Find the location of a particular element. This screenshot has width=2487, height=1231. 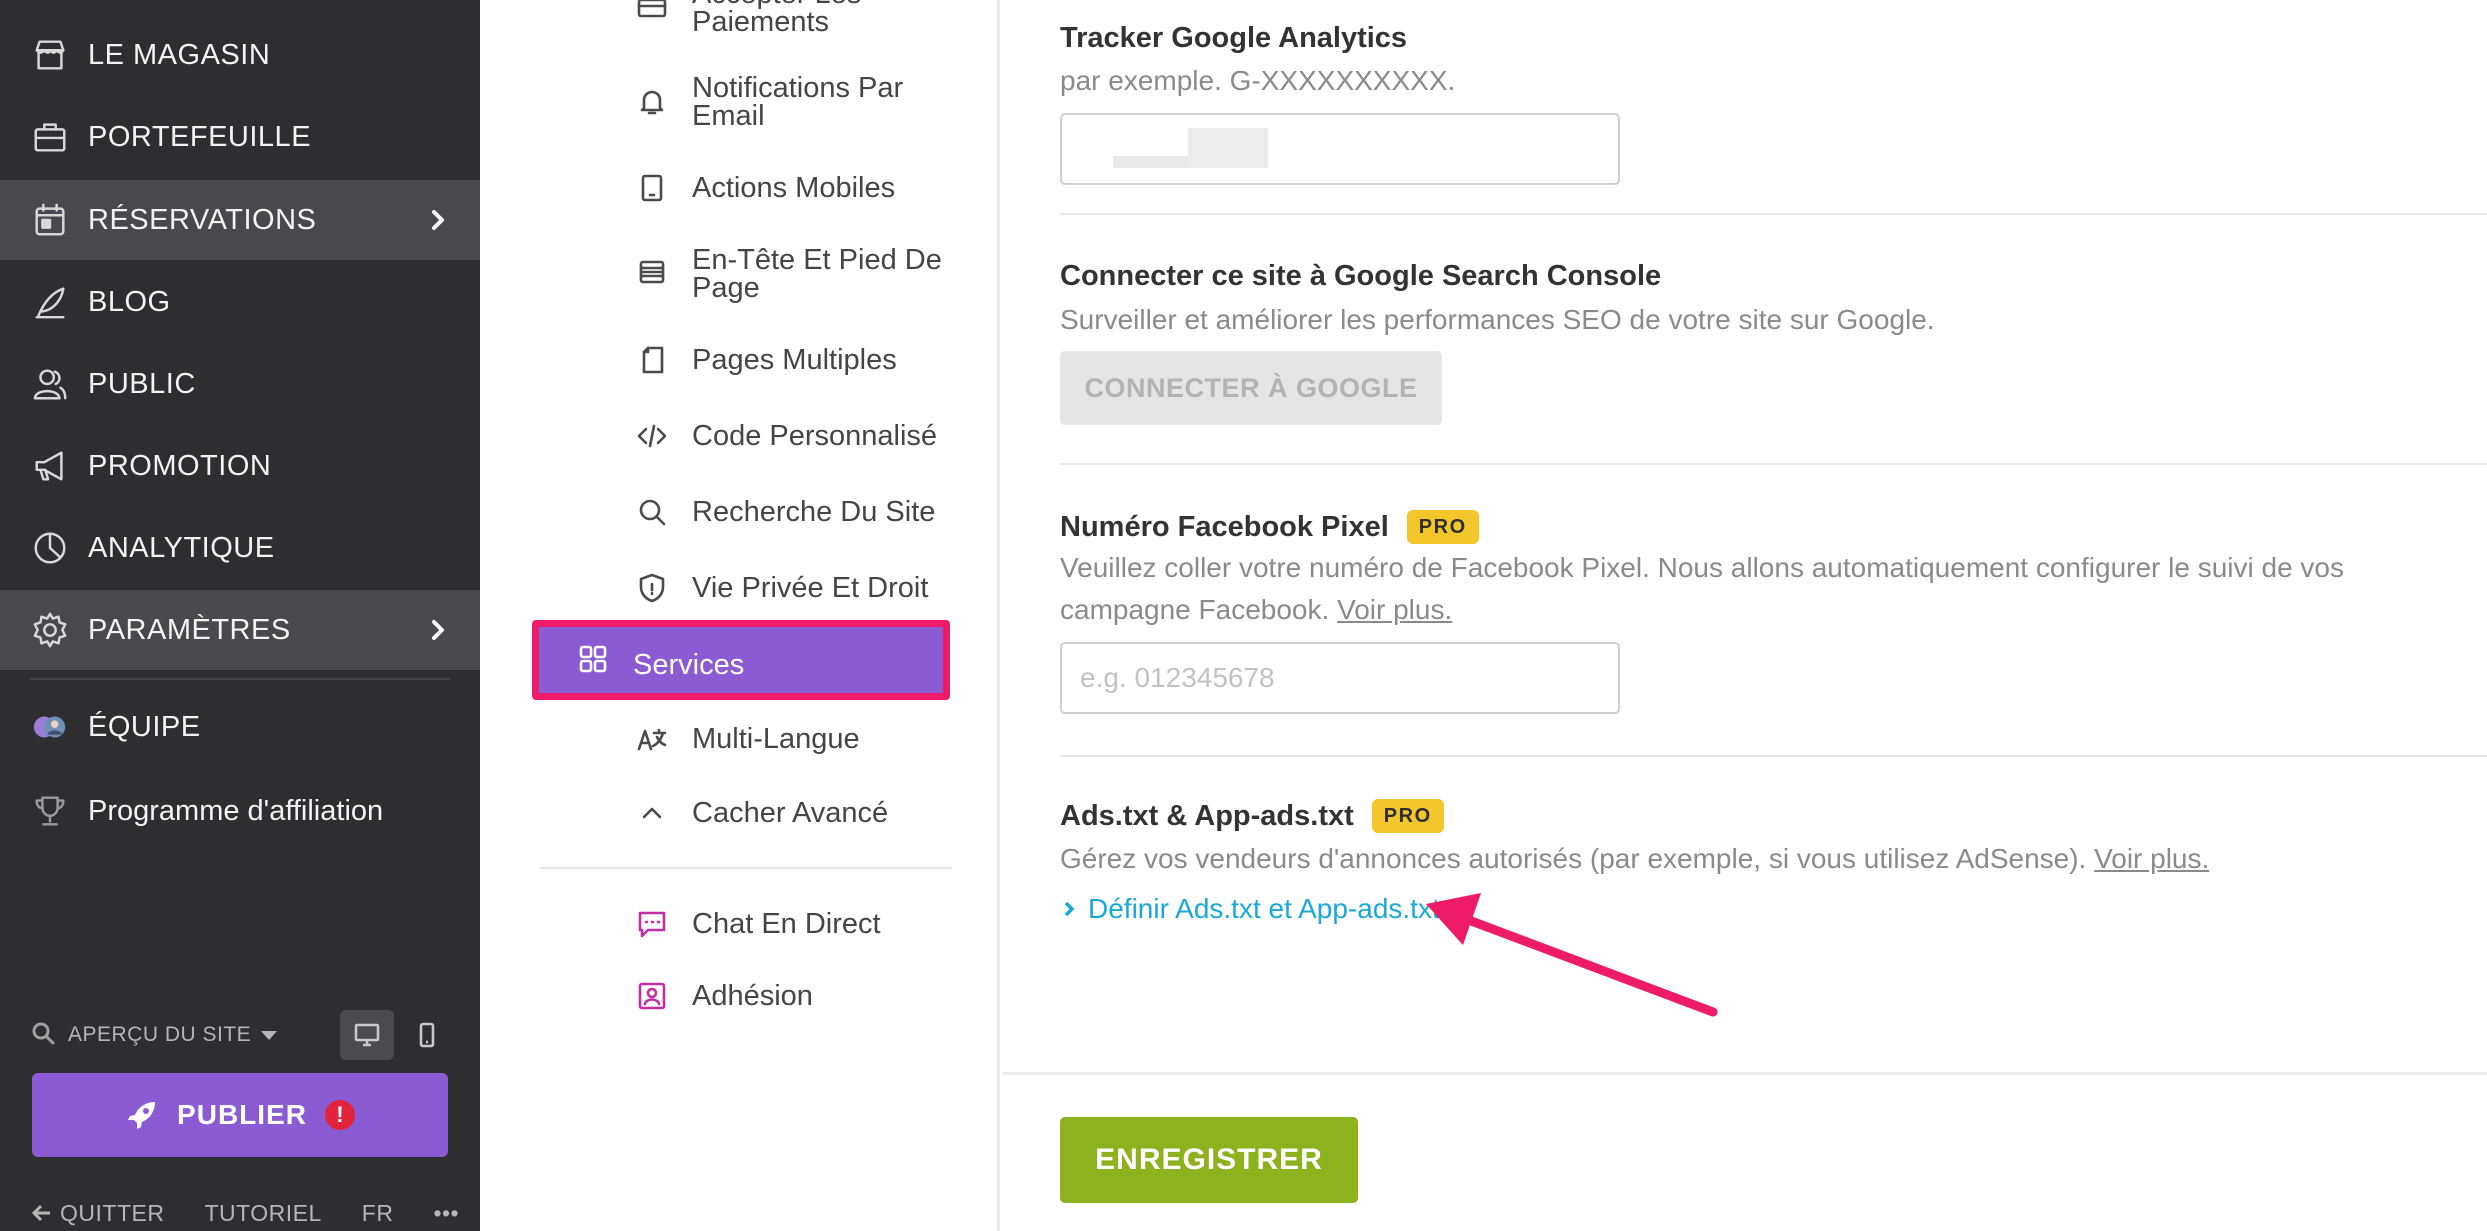

nav-label: PROMOTION is located at coordinates (180, 465).